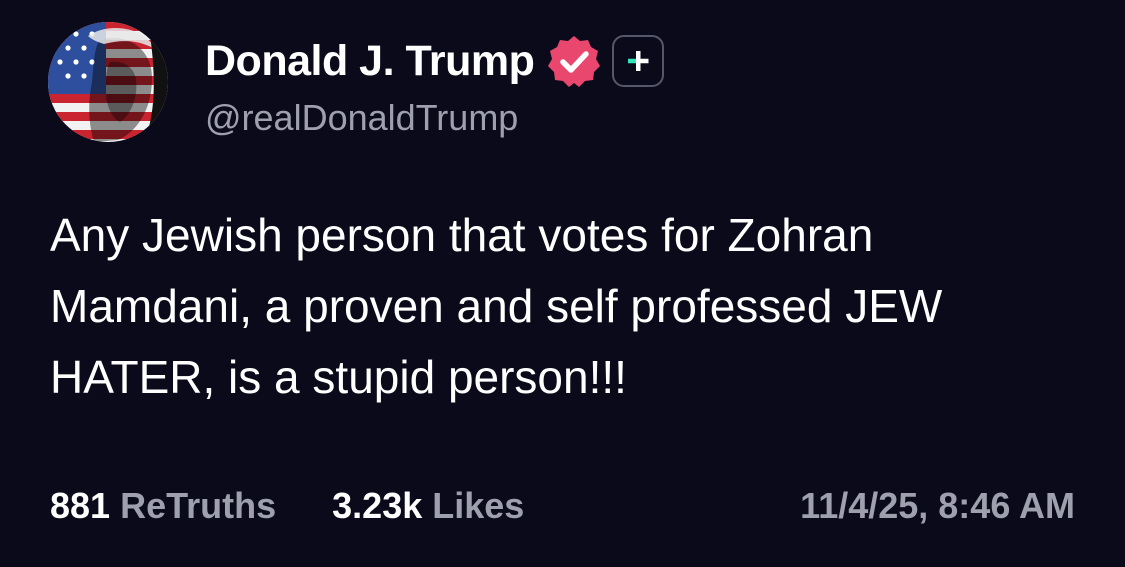  What do you see at coordinates (377, 505) in the screenshot?
I see `likes-count: 3.23k` at bounding box center [377, 505].